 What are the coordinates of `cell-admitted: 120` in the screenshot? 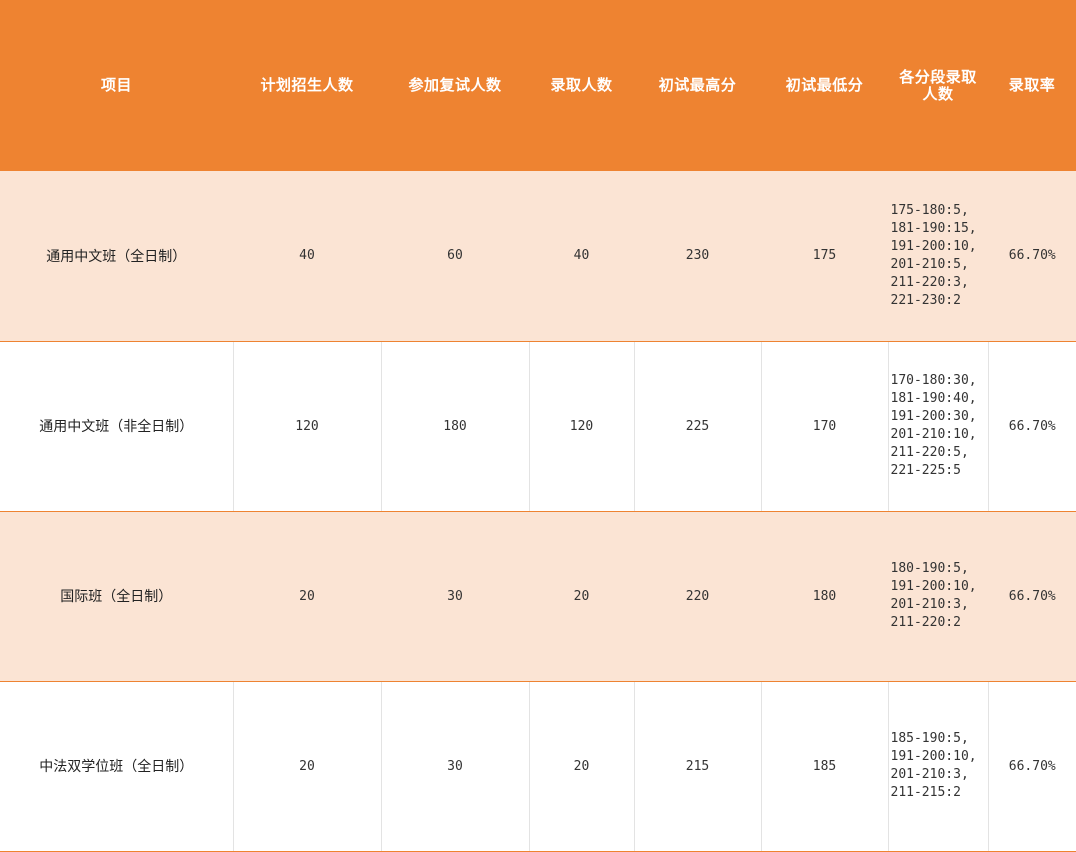 It's located at (581, 426).